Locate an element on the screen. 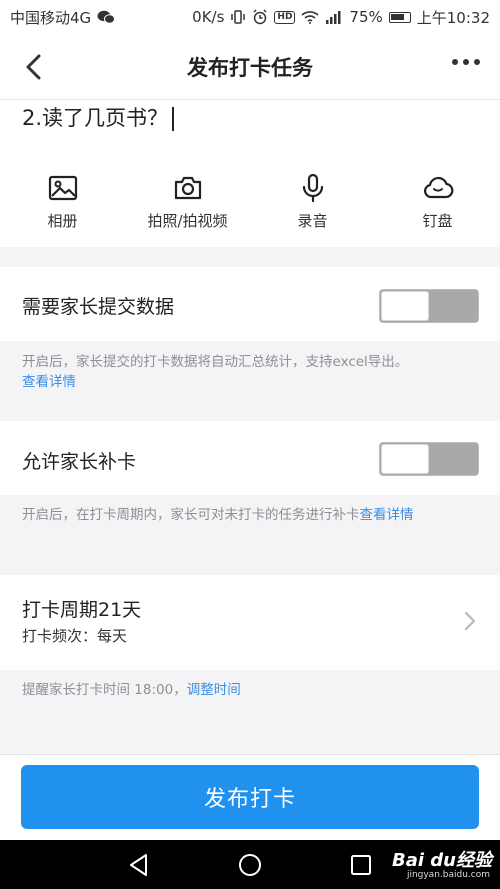 The image size is (500, 889). task-input: 2.读了几页书？ is located at coordinates (98, 117).